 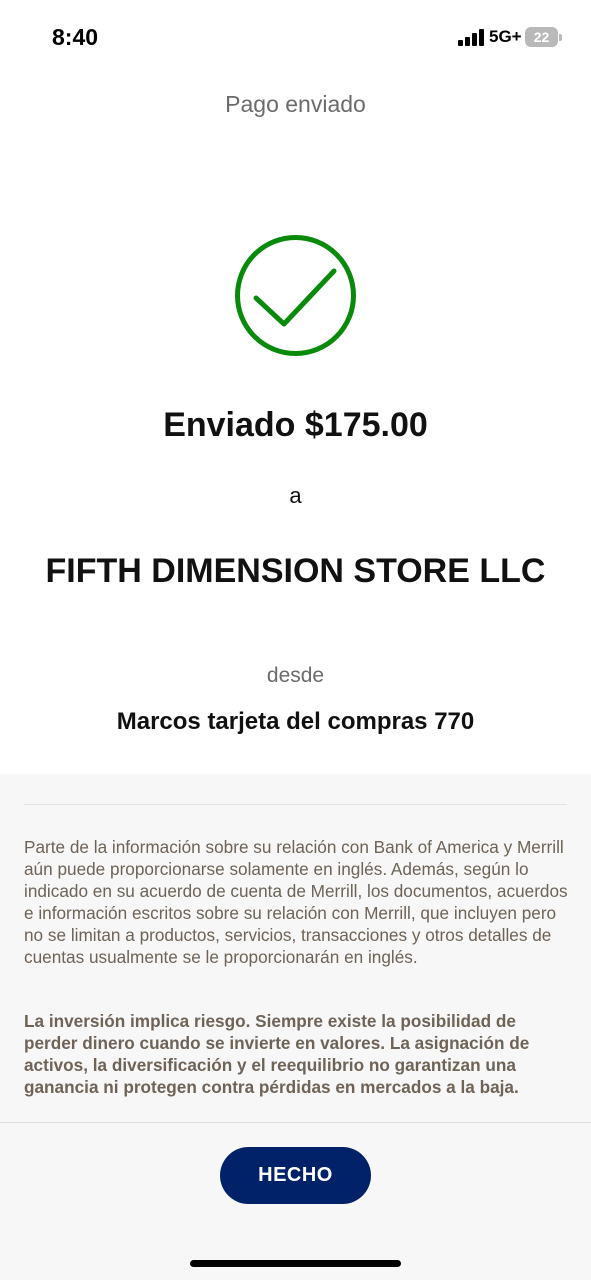 I want to click on divider, so click(x=295, y=804).